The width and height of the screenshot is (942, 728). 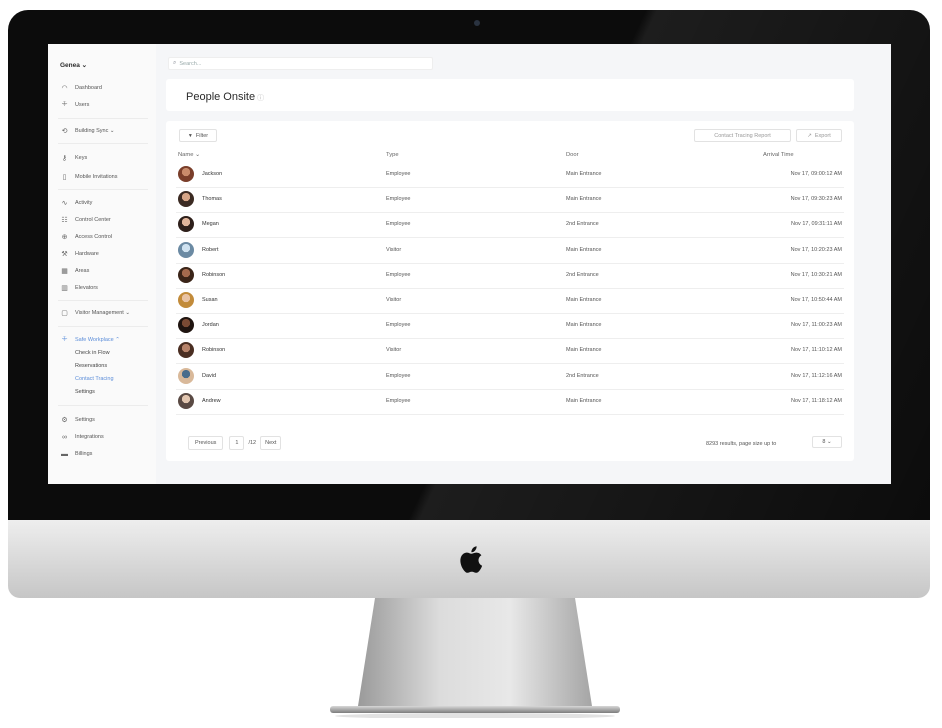 I want to click on column-header-name: Name ⌄, so click(x=189, y=155).